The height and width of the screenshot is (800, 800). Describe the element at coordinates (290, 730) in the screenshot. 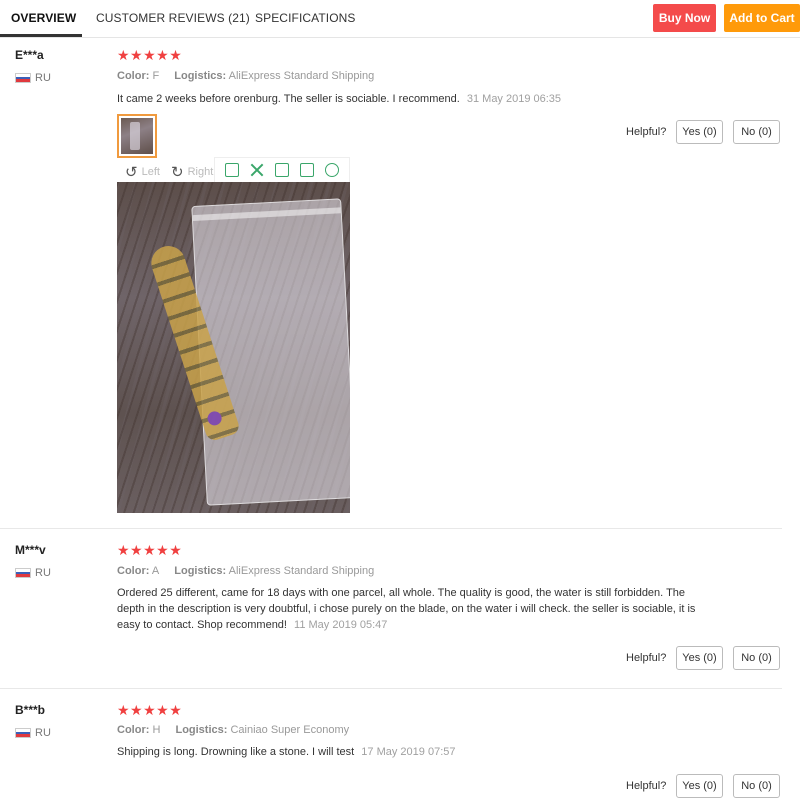

I see `logistics-value: Cainiao Super Economy` at that location.